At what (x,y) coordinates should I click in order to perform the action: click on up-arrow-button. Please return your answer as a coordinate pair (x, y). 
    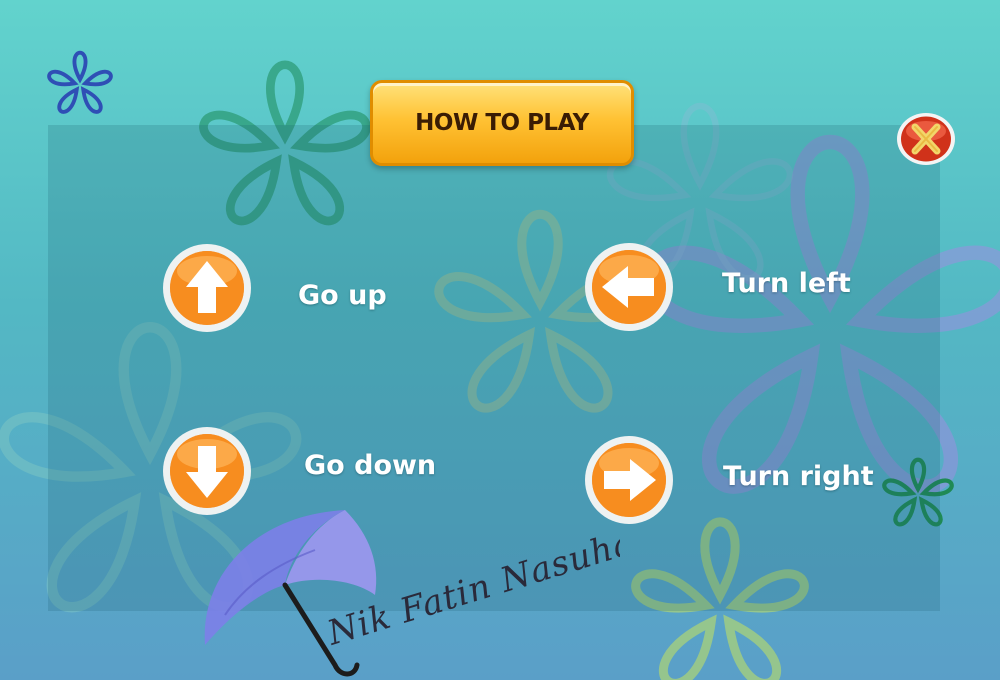
    Looking at the image, I should click on (207, 288).